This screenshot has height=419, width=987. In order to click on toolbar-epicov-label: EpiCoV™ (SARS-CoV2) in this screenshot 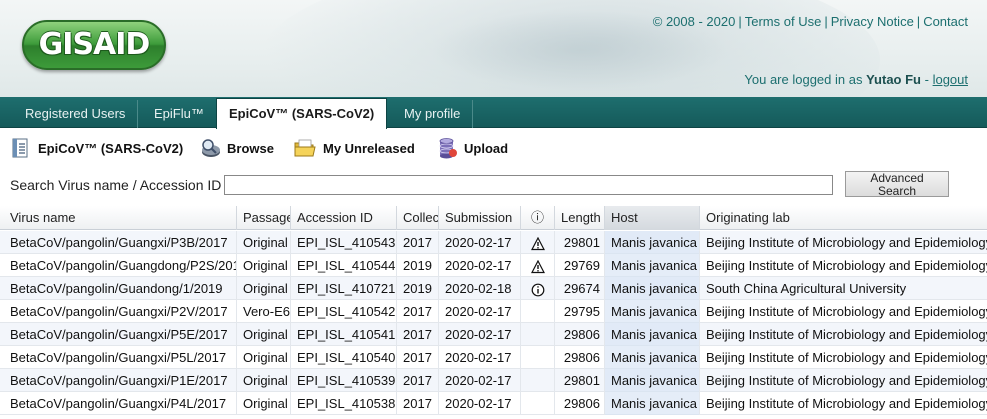, I will do `click(111, 148)`.